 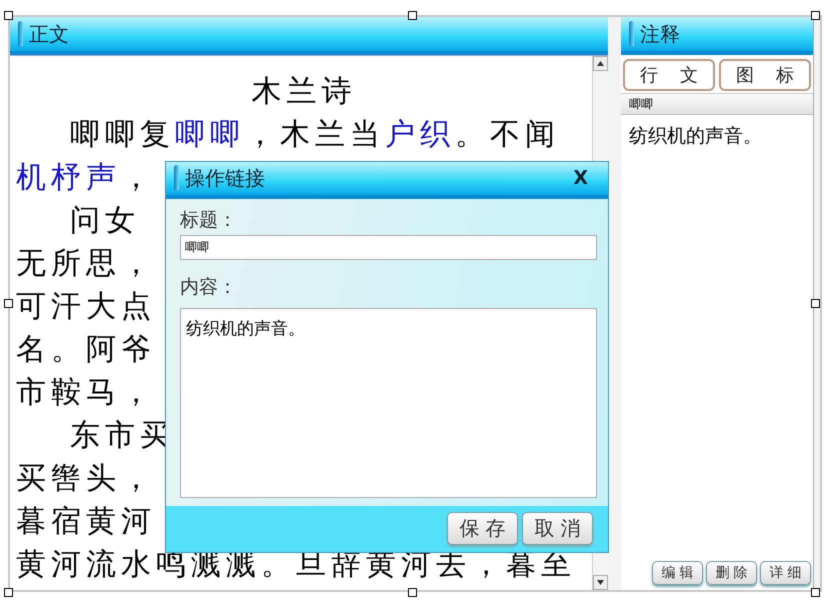 What do you see at coordinates (122, 134) in the screenshot?
I see `poem-text: 唧唧复` at bounding box center [122, 134].